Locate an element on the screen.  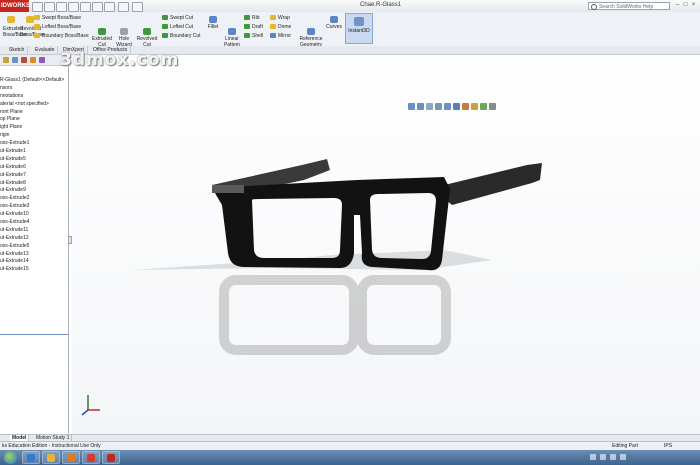
lofted-cut-icon is located at coordinates (165, 26).